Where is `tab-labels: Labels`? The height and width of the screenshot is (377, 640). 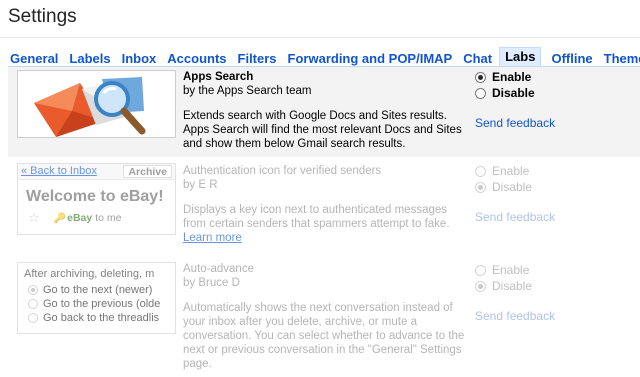
tab-labels: Labels is located at coordinates (89, 58).